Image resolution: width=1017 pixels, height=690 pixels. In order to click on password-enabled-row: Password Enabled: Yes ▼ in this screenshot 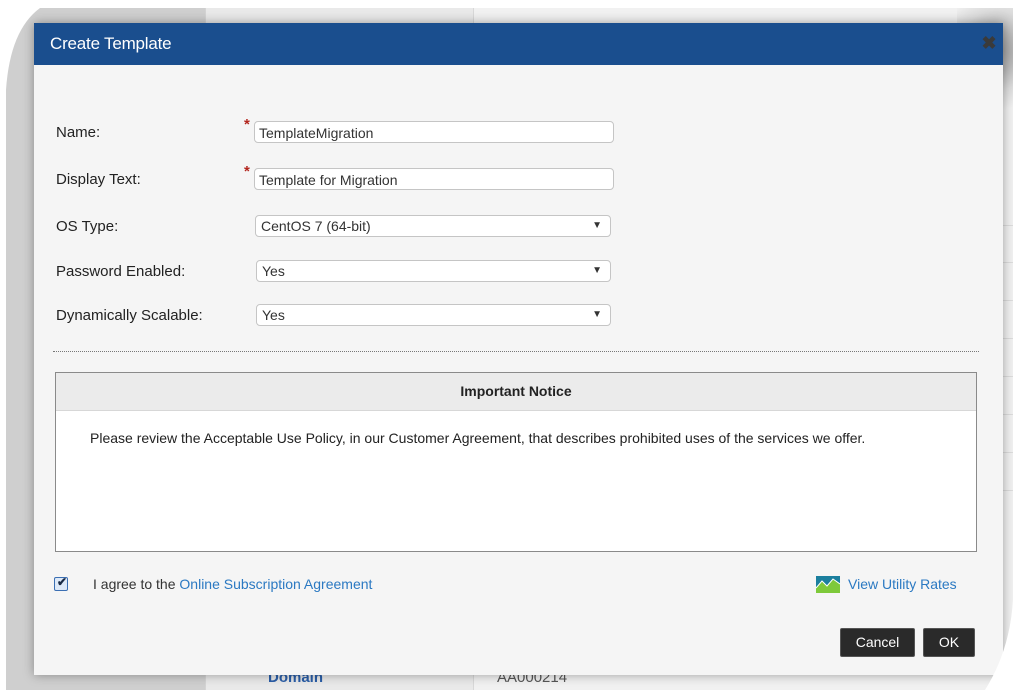, I will do `click(518, 273)`.